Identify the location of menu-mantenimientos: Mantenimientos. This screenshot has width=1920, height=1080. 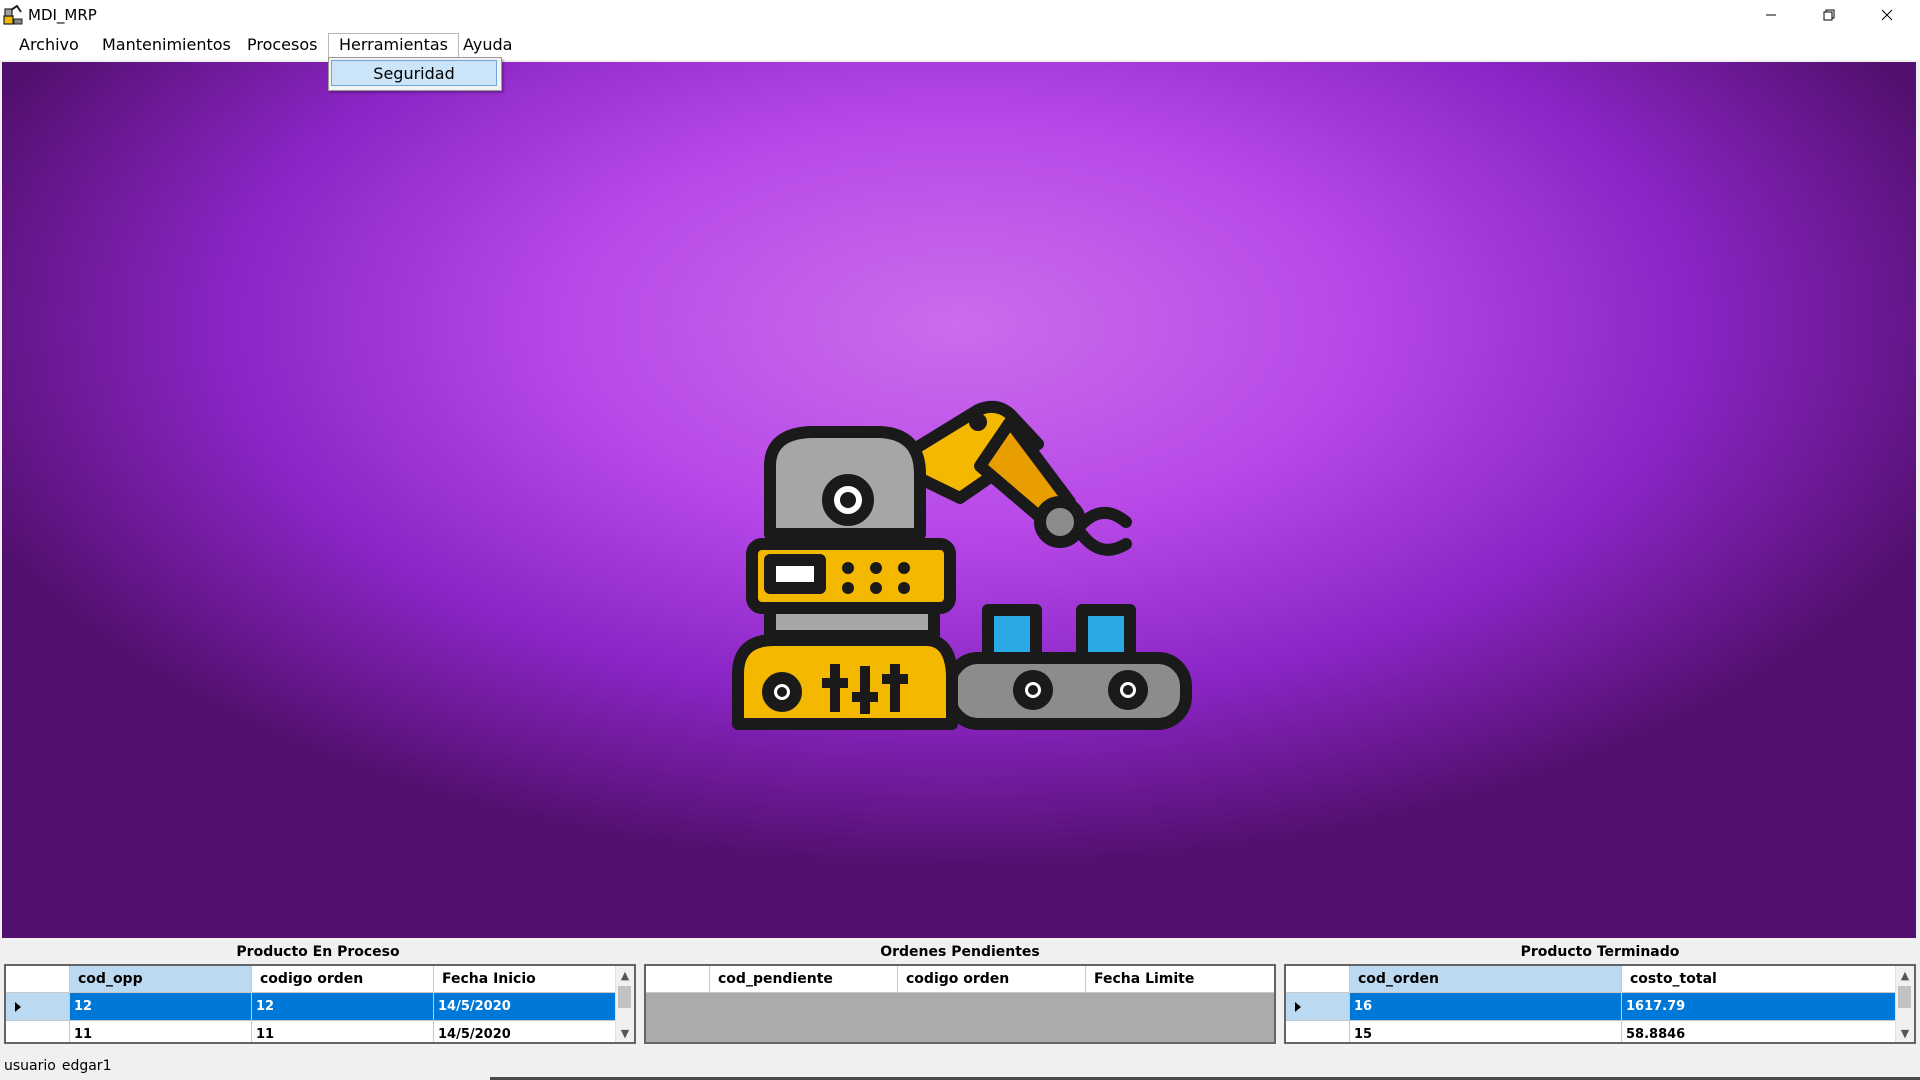
(166, 45).